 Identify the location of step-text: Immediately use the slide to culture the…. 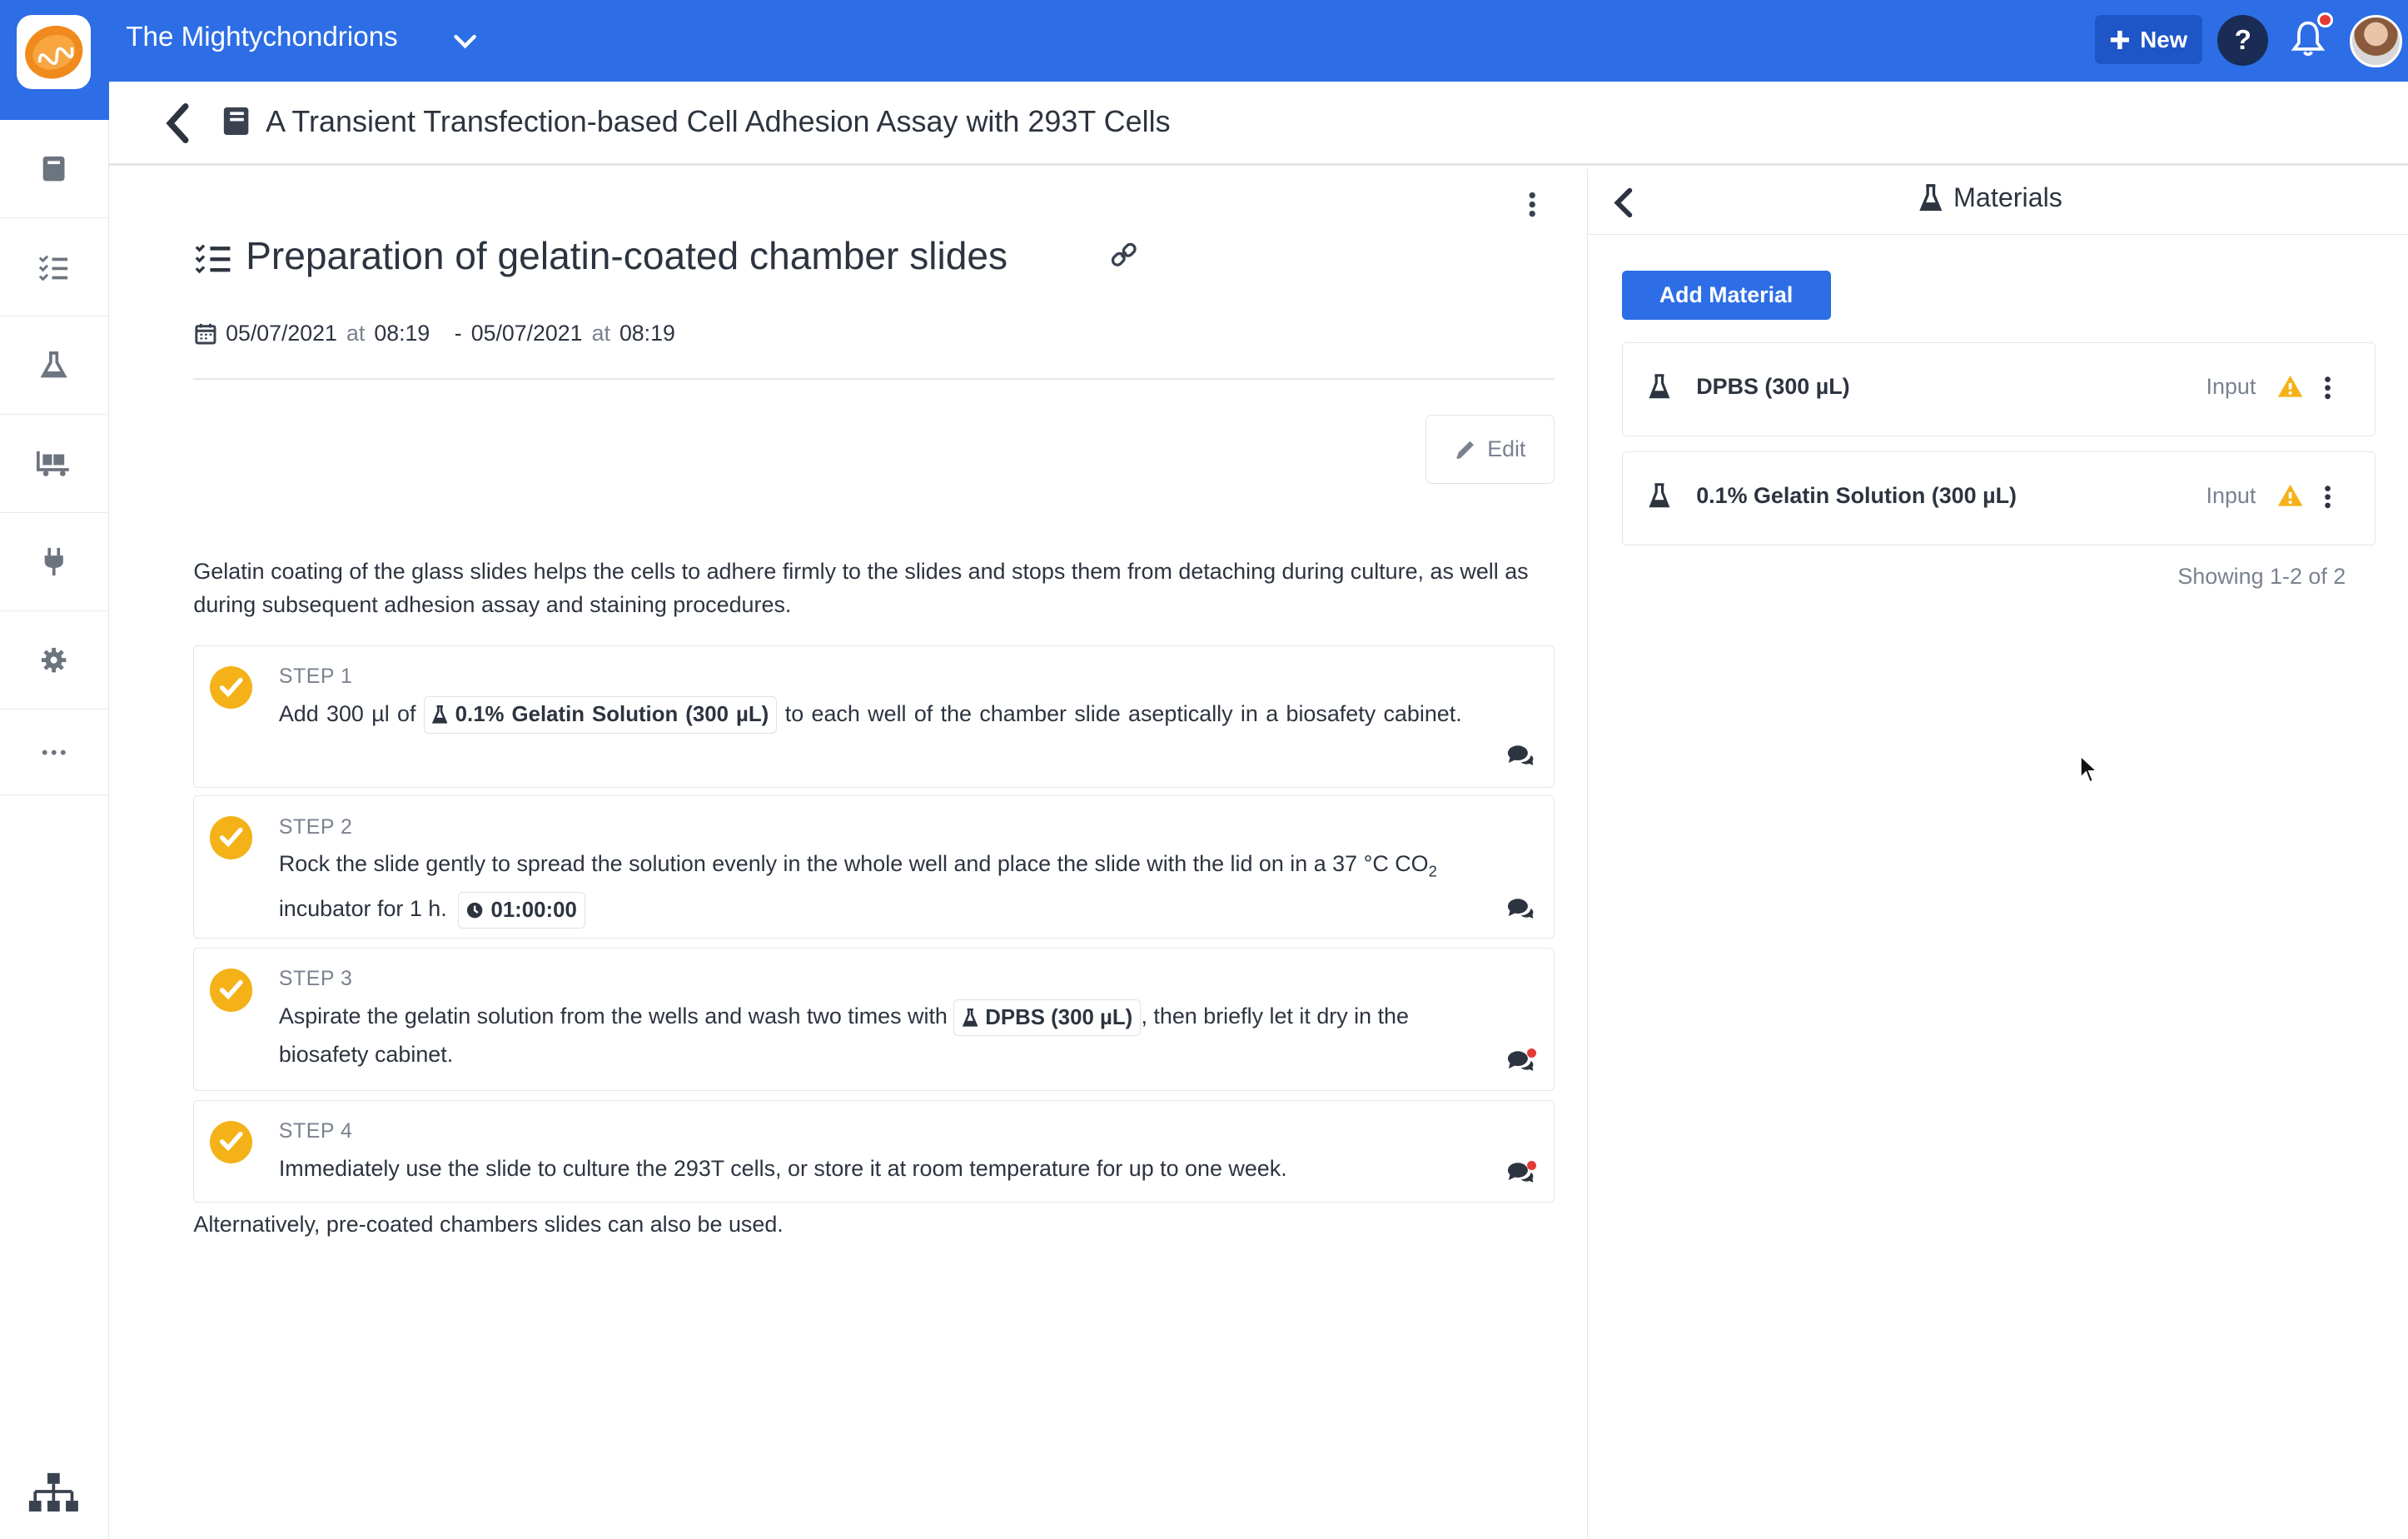
(782, 1168).